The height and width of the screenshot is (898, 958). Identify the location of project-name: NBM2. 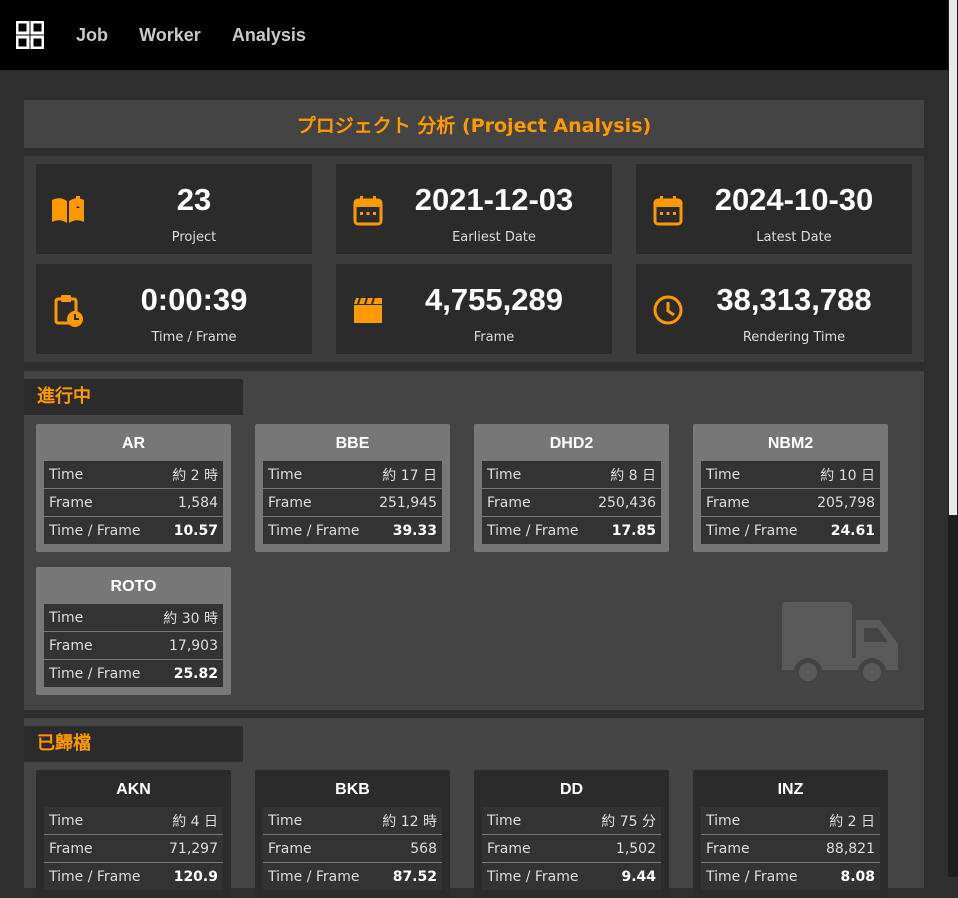
(790, 443).